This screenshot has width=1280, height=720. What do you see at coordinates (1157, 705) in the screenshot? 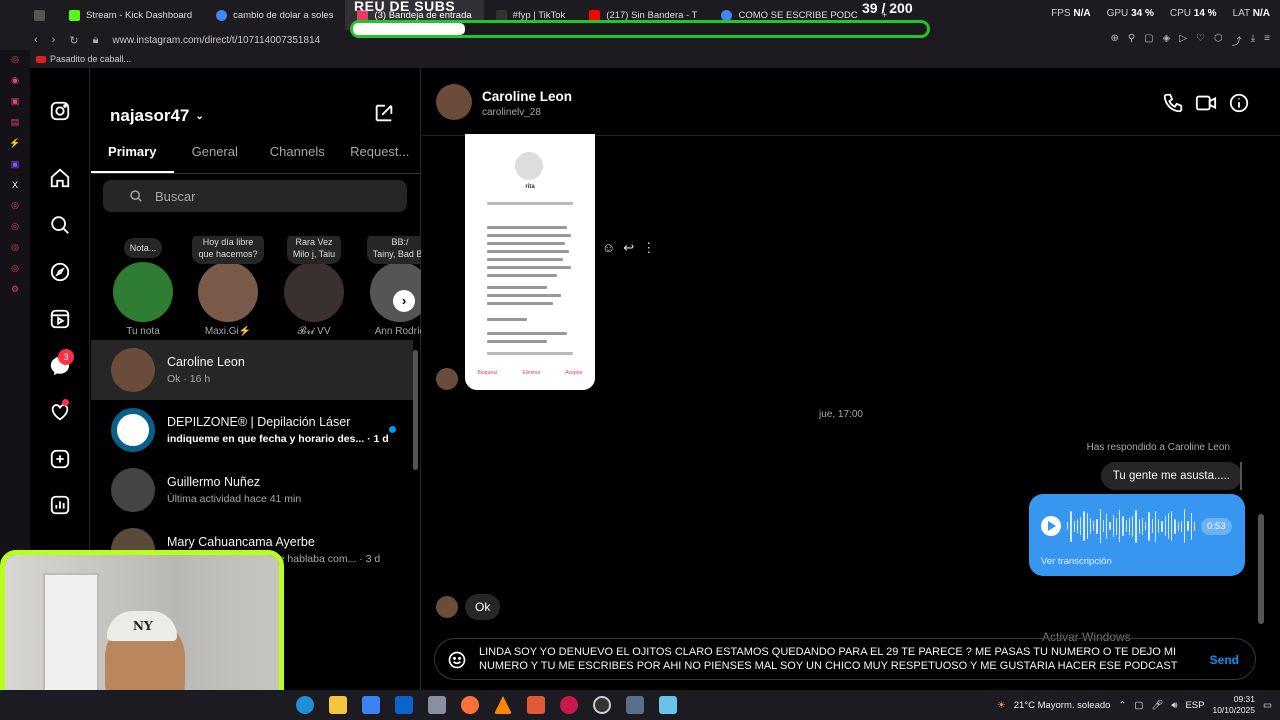
I see `mic-icon: 🎤︎` at bounding box center [1157, 705].